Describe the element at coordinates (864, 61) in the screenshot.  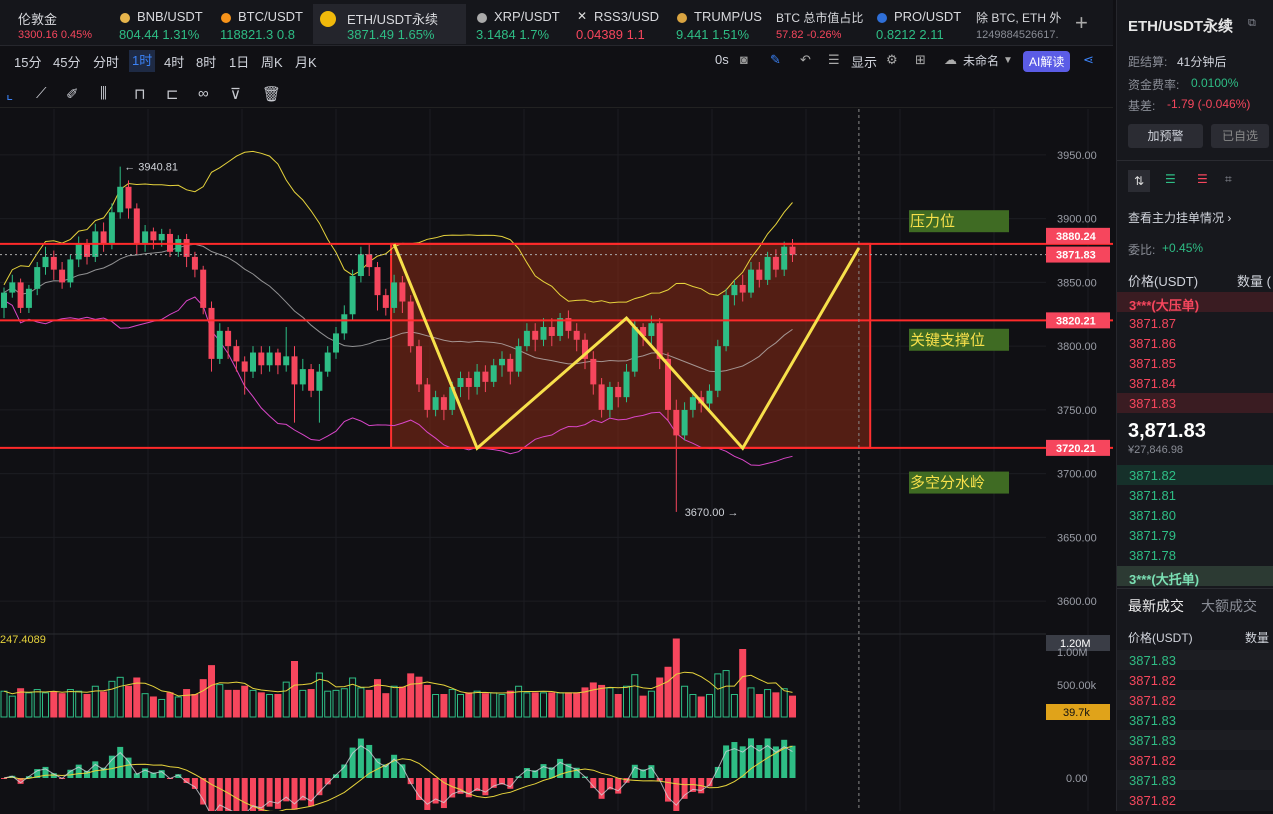
I see `display-button: 显示` at that location.